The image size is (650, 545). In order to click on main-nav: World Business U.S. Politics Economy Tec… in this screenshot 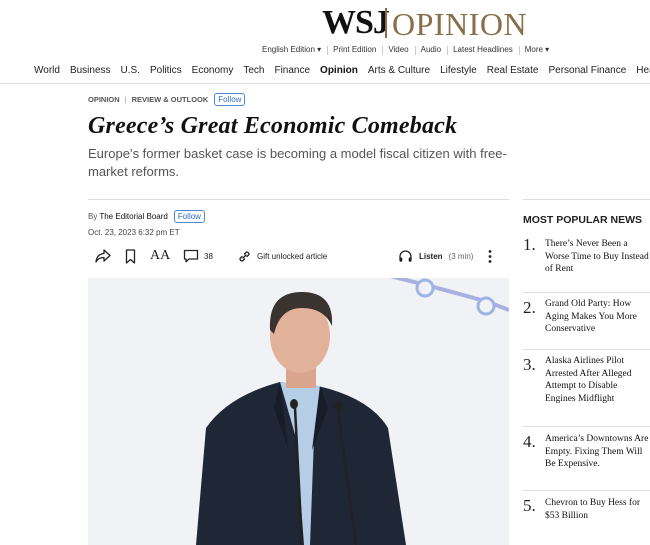, I will do `click(325, 71)`.